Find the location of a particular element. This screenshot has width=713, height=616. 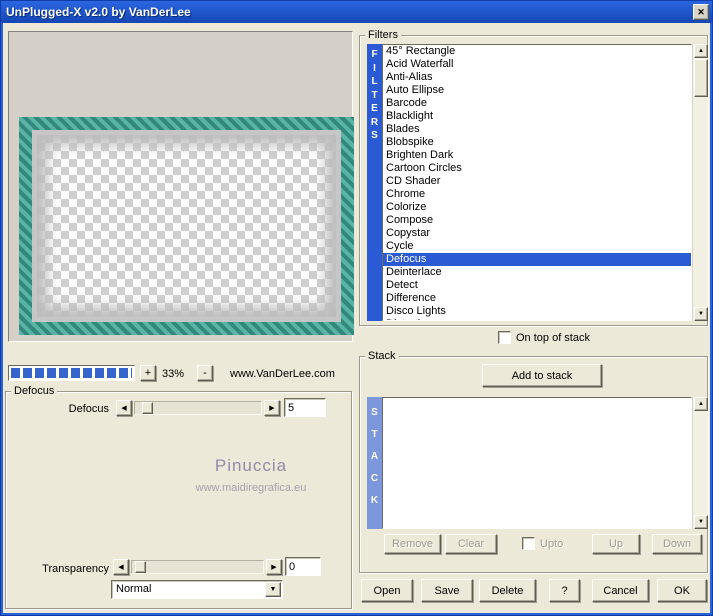

filter-list-item: Blobspike is located at coordinates (537, 142).